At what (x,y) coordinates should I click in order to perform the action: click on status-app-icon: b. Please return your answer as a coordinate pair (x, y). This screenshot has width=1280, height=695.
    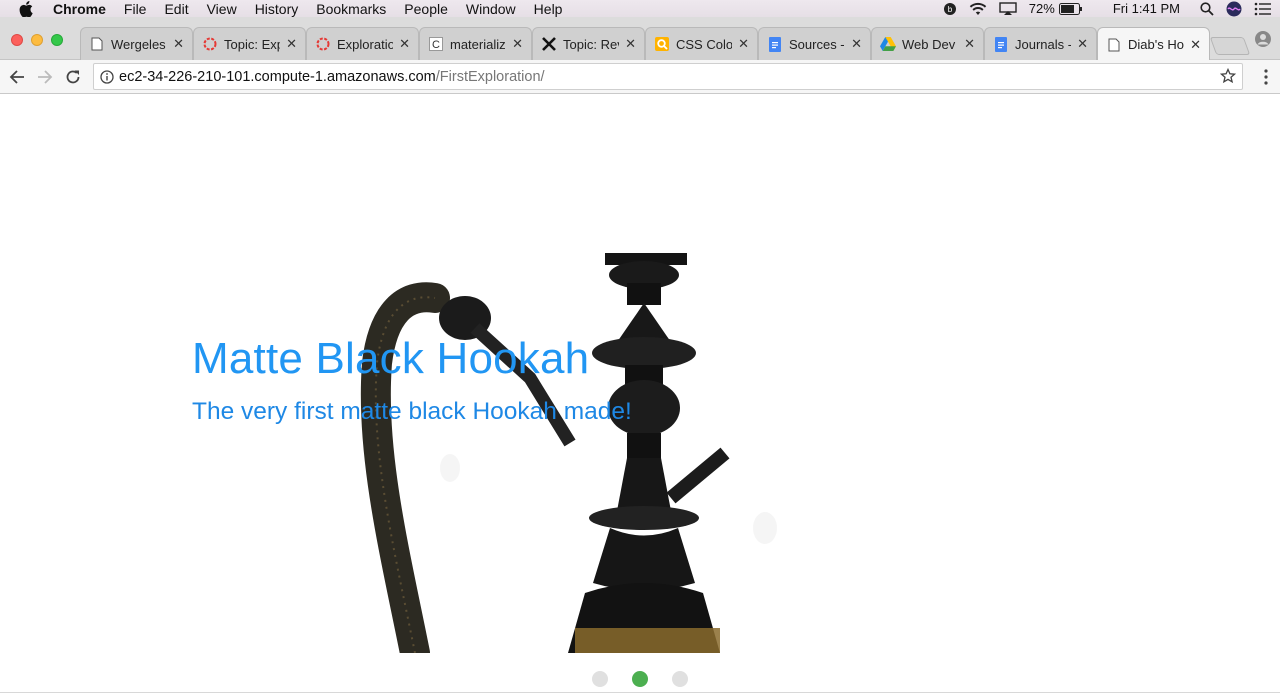
    Looking at the image, I should click on (950, 9).